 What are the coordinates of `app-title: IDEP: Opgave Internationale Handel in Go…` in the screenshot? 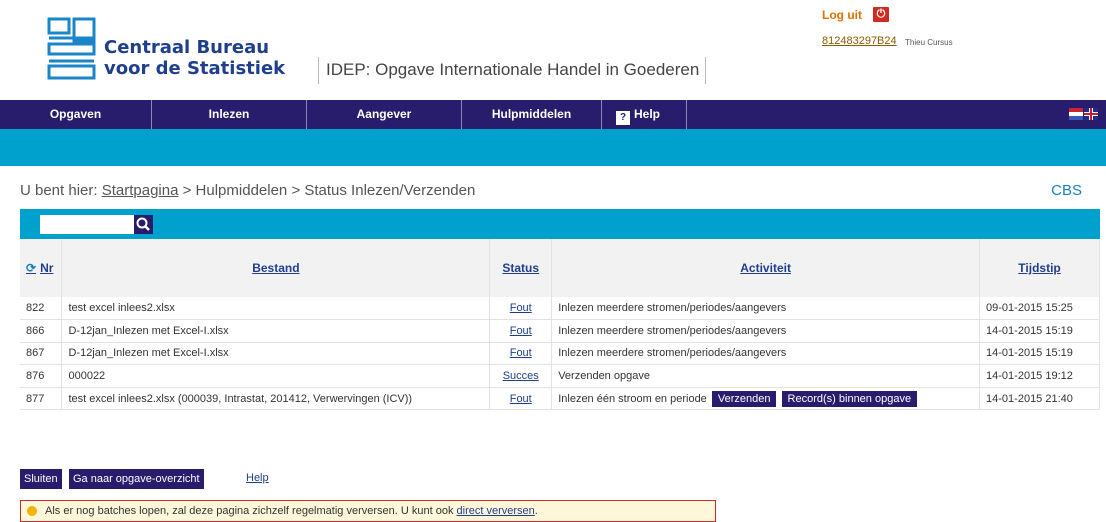 It's located at (512, 70).